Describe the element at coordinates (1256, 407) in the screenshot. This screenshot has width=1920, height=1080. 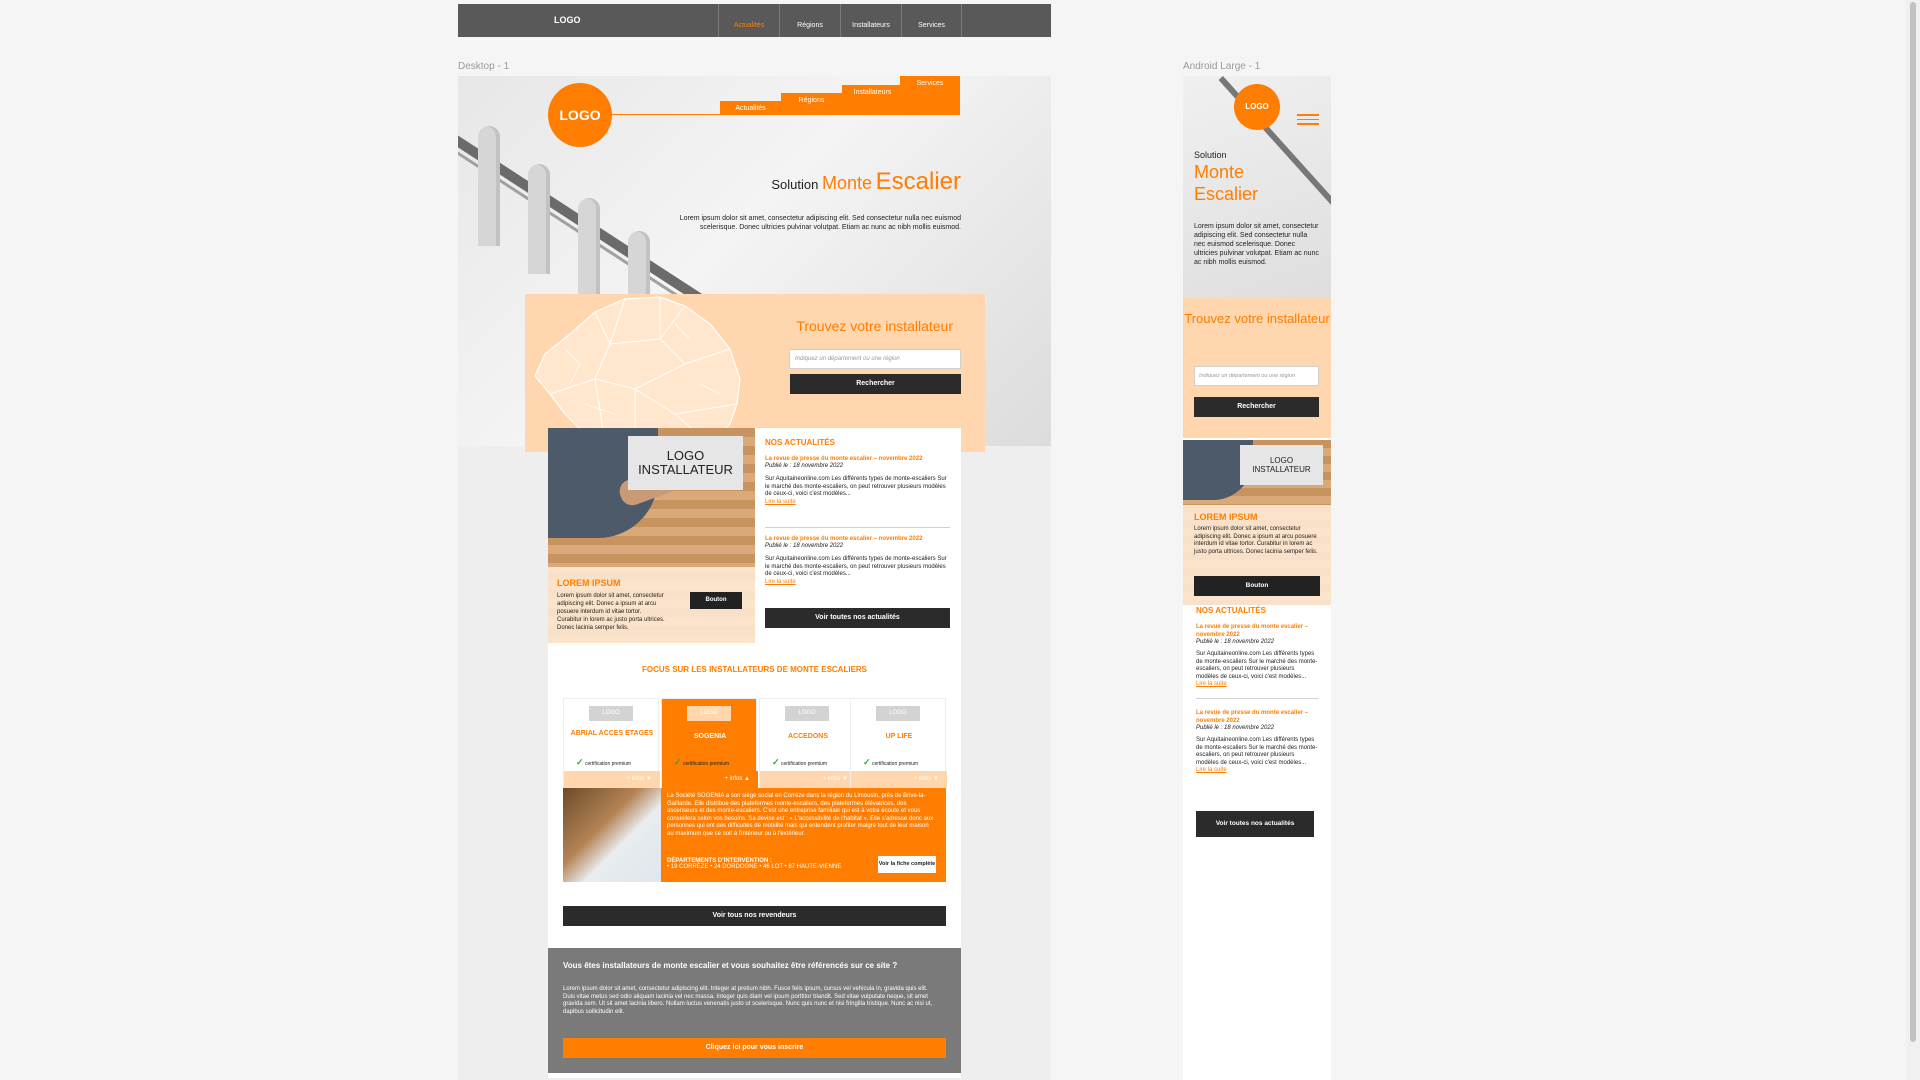
I see `mobile-search-button: Rechercher` at that location.